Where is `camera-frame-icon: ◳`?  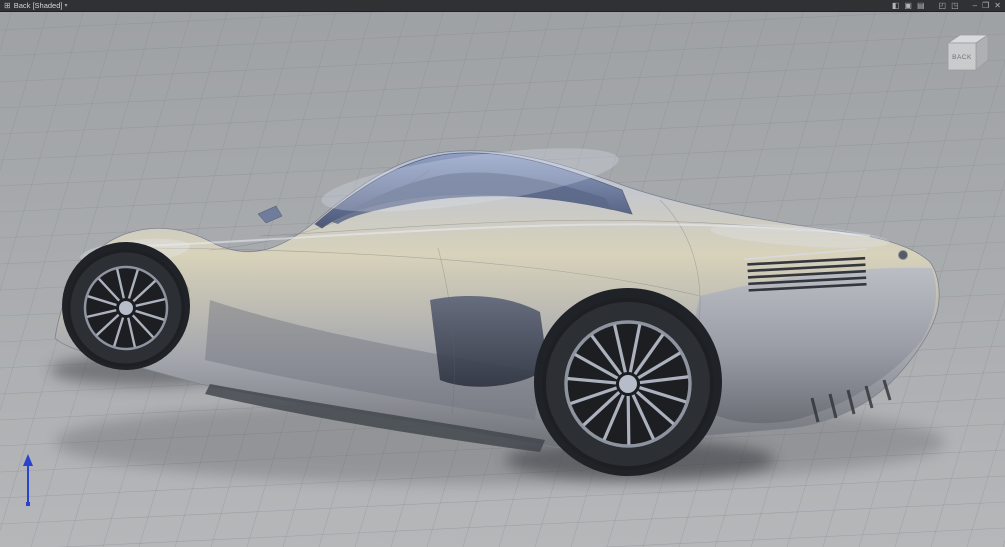 camera-frame-icon: ◳ is located at coordinates (955, 6).